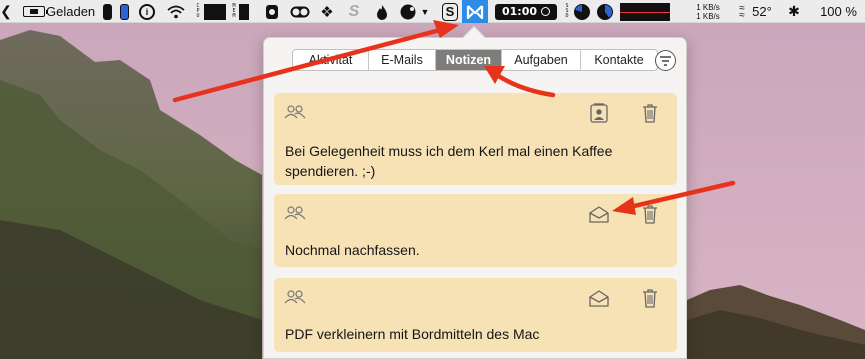 Image resolution: width=865 pixels, height=359 pixels. I want to click on battery-percent: 100 %, so click(838, 11).